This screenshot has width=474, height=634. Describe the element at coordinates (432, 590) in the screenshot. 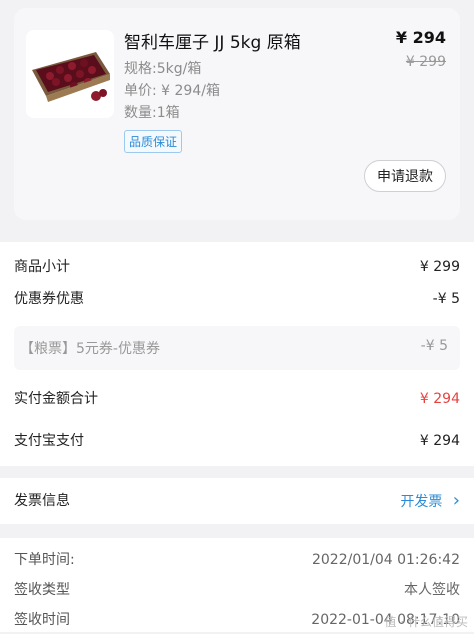

I see `sign-type-value: 本人签收` at that location.